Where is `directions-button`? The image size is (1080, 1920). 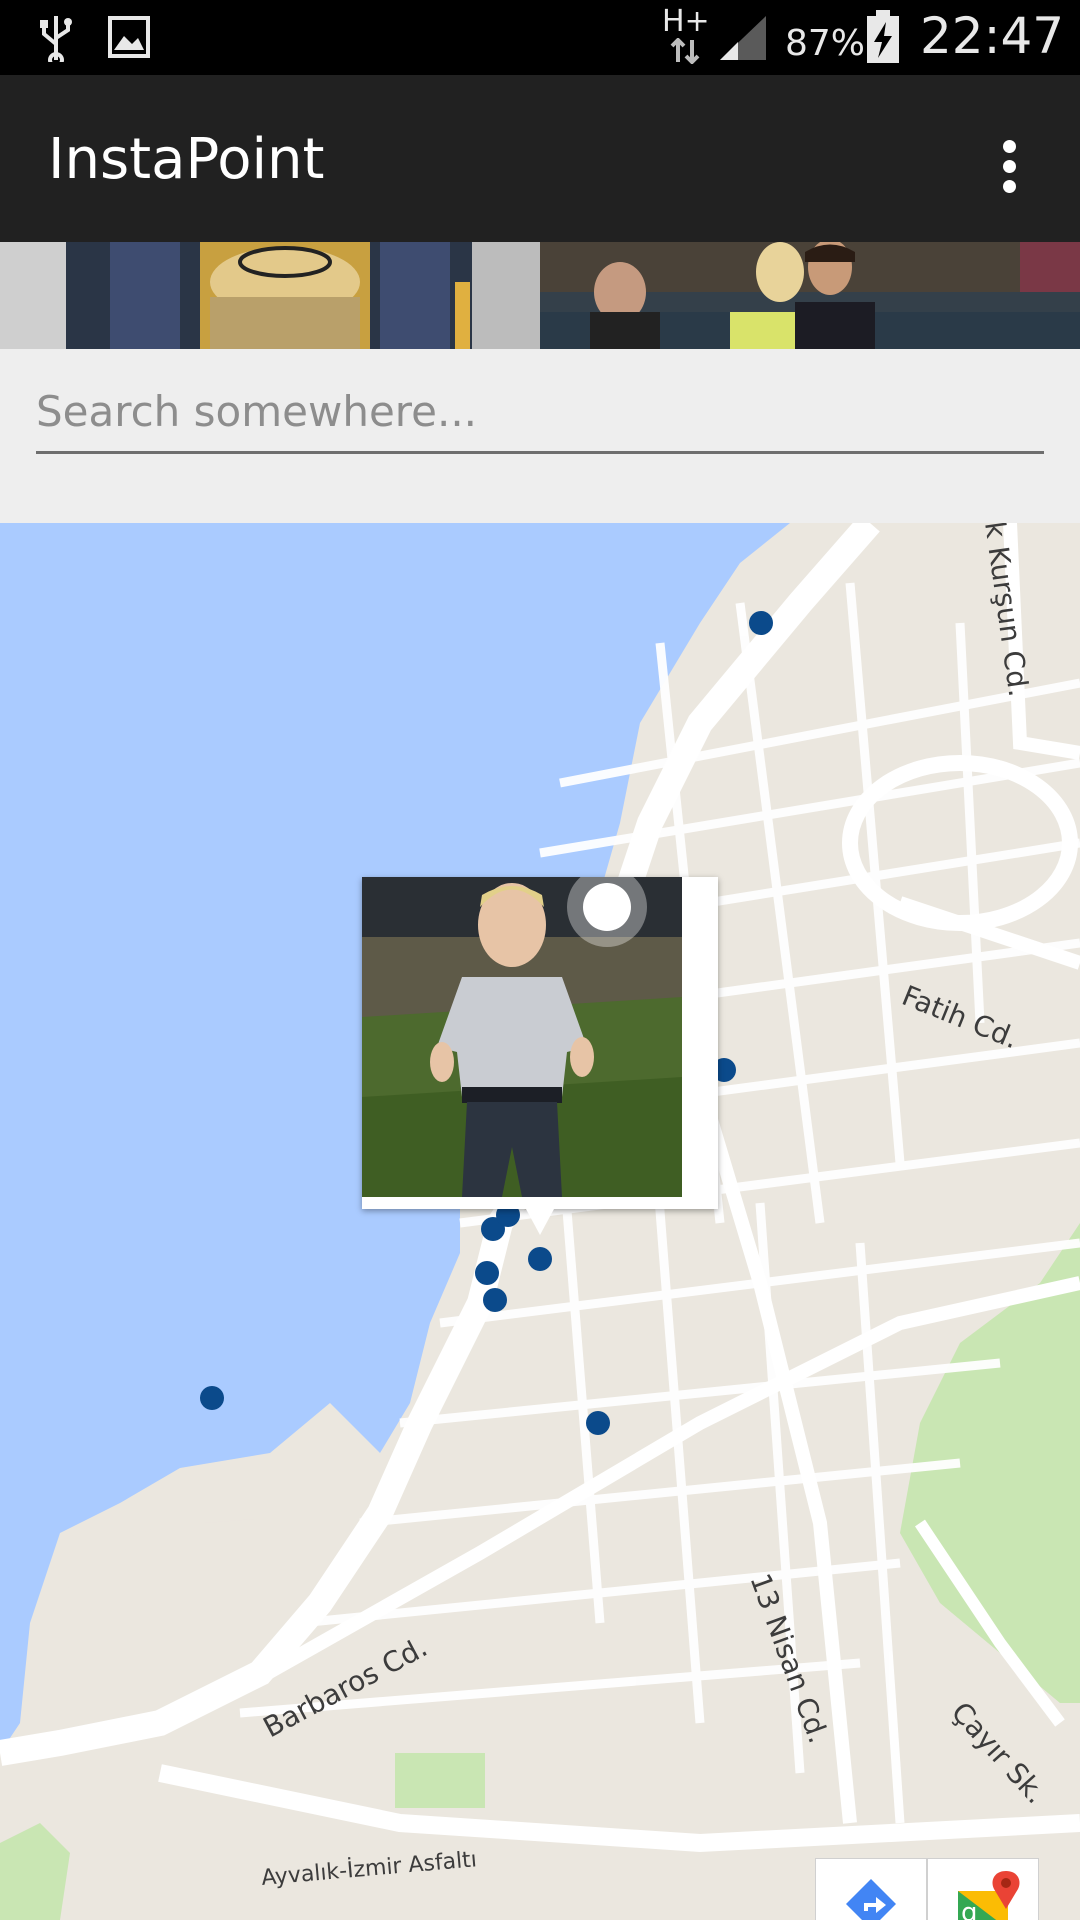
directions-button is located at coordinates (871, 1889).